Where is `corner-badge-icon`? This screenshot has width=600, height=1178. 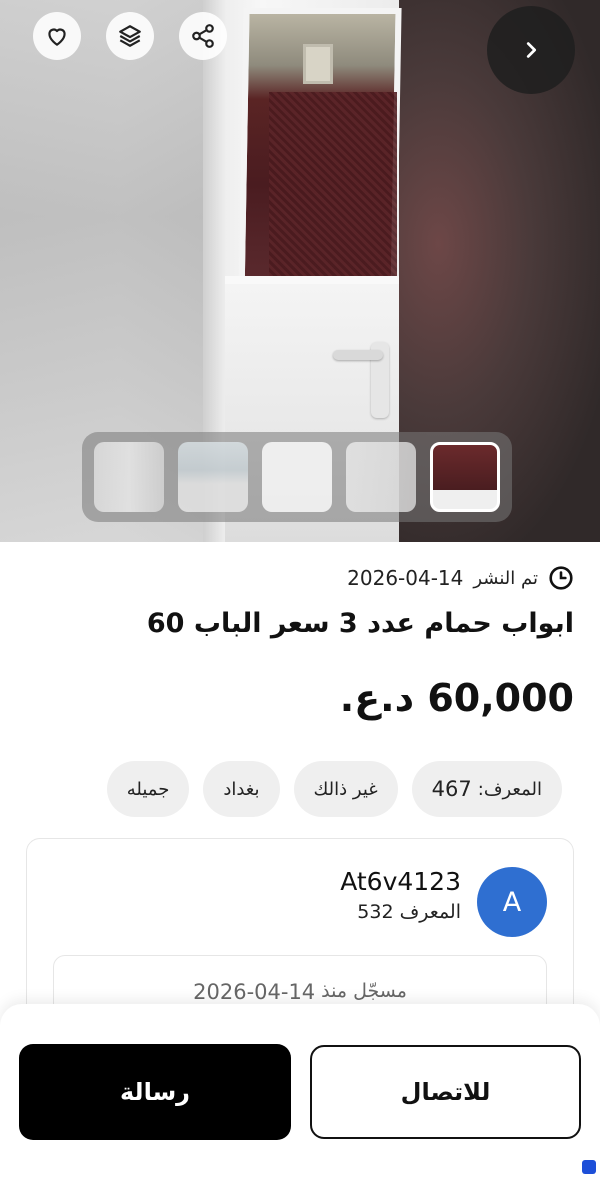
corner-badge-icon is located at coordinates (589, 1167).